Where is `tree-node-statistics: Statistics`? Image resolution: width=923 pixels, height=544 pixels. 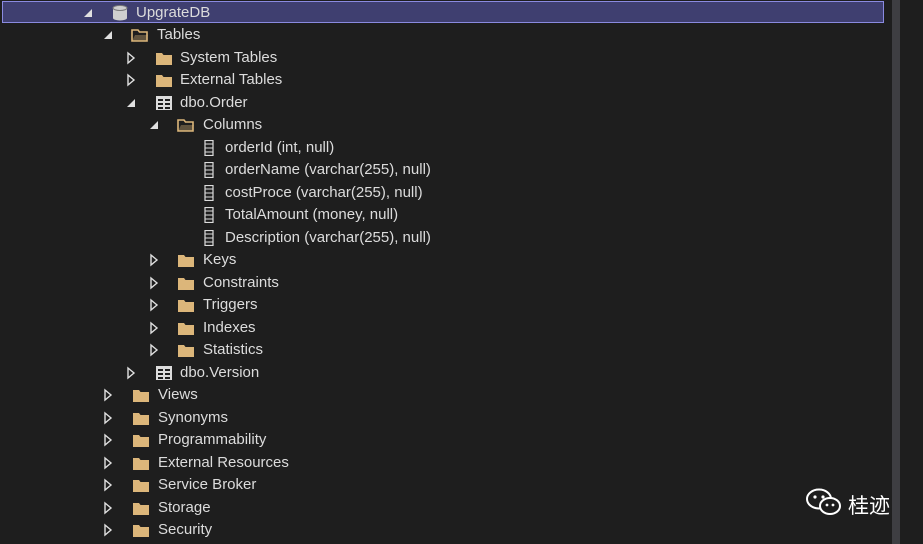 tree-node-statistics: Statistics is located at coordinates (445, 350).